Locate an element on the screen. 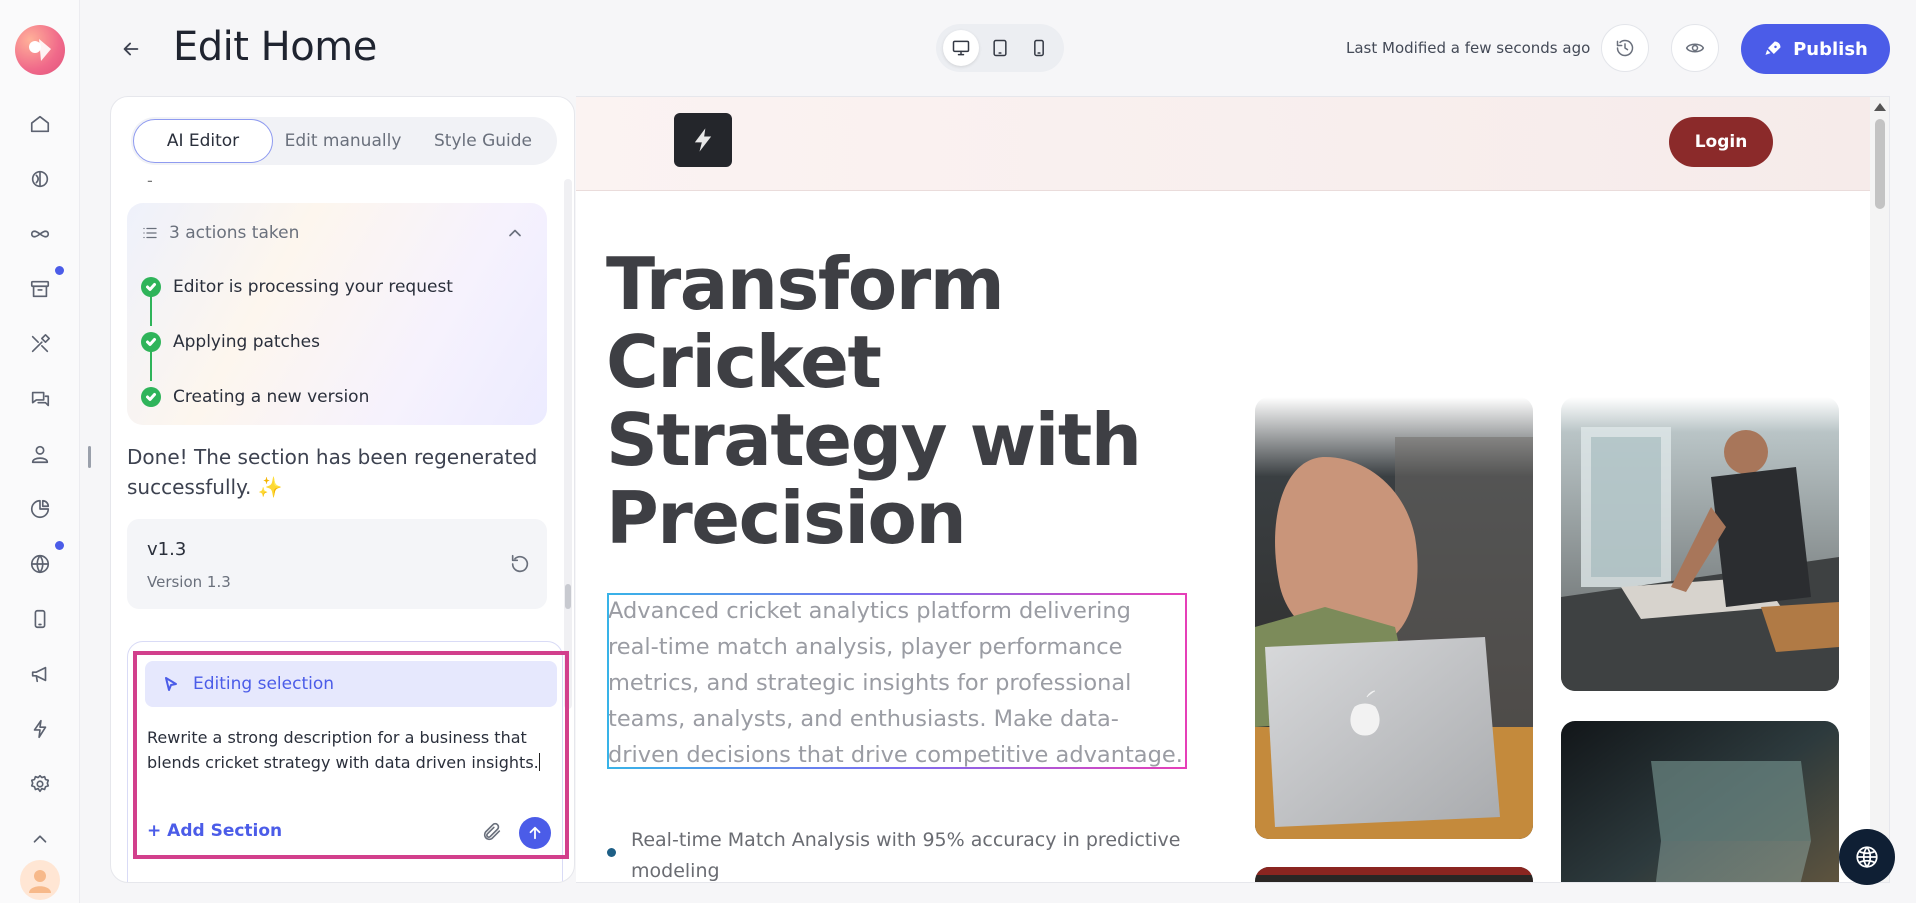 The image size is (1916, 903). preview-button is located at coordinates (1695, 48).